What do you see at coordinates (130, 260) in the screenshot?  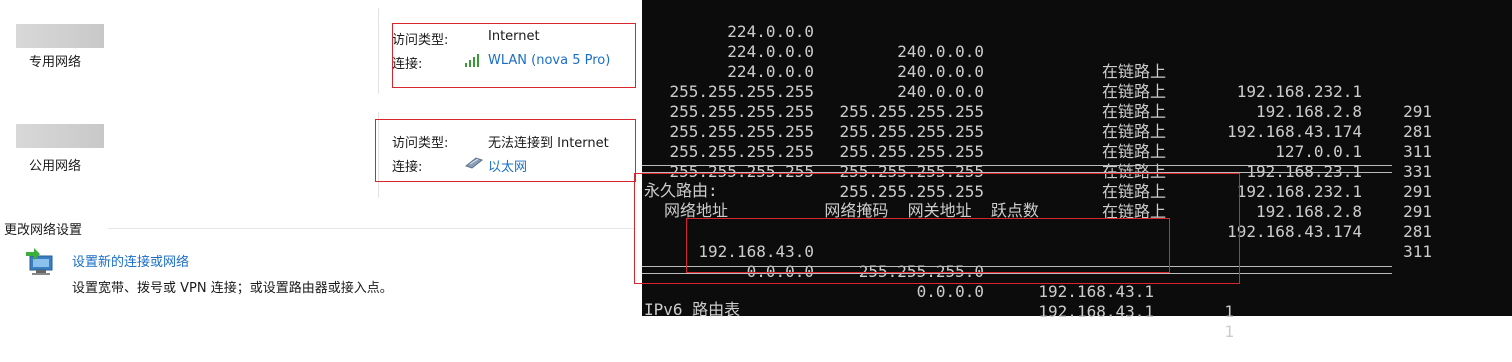 I see `setup-new-connection-link: 设置新的连接或网络` at bounding box center [130, 260].